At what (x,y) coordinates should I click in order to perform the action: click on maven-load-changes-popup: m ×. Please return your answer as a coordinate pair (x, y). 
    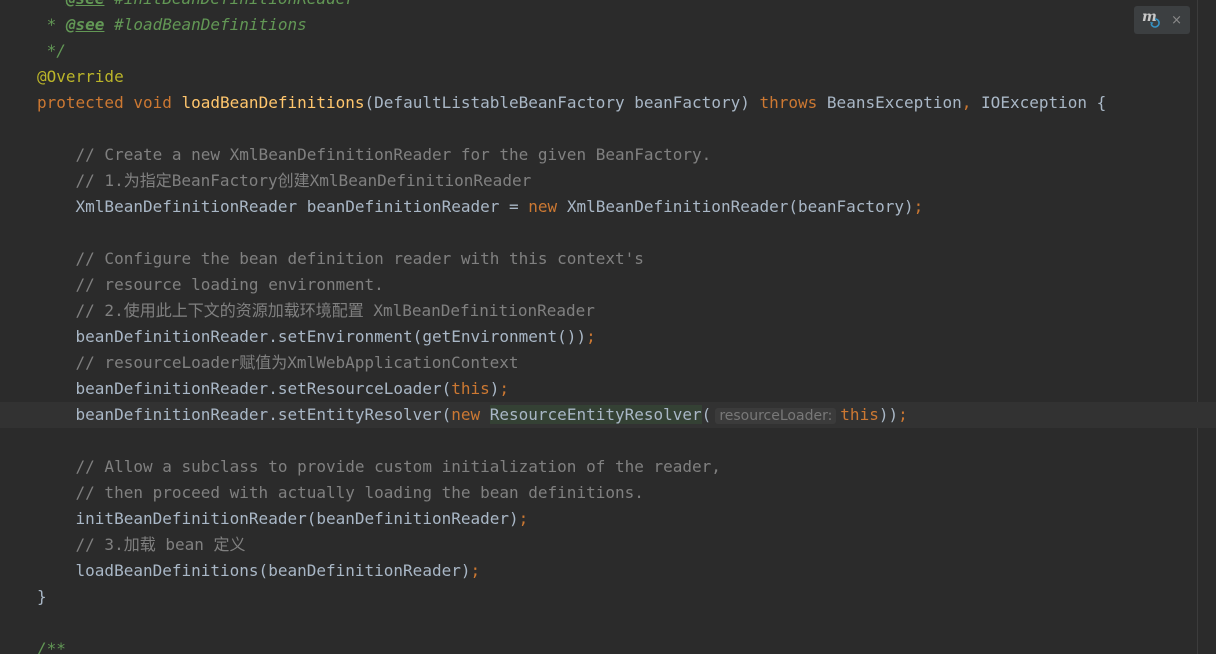
    Looking at the image, I should click on (1162, 20).